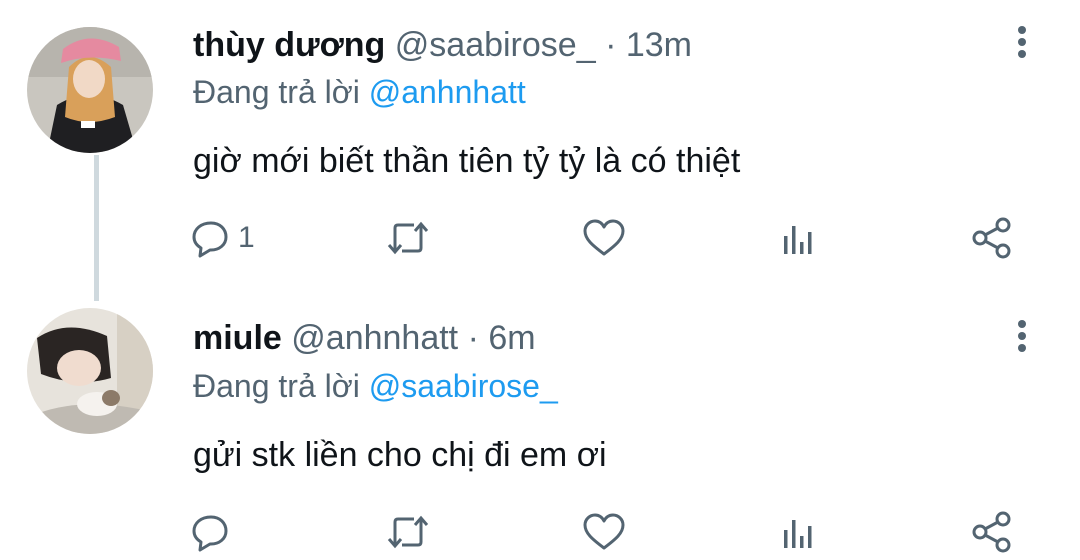 The image size is (1080, 560). What do you see at coordinates (400, 455) in the screenshot?
I see `tweet-text: gửi stk liền cho chị đi em ơi` at bounding box center [400, 455].